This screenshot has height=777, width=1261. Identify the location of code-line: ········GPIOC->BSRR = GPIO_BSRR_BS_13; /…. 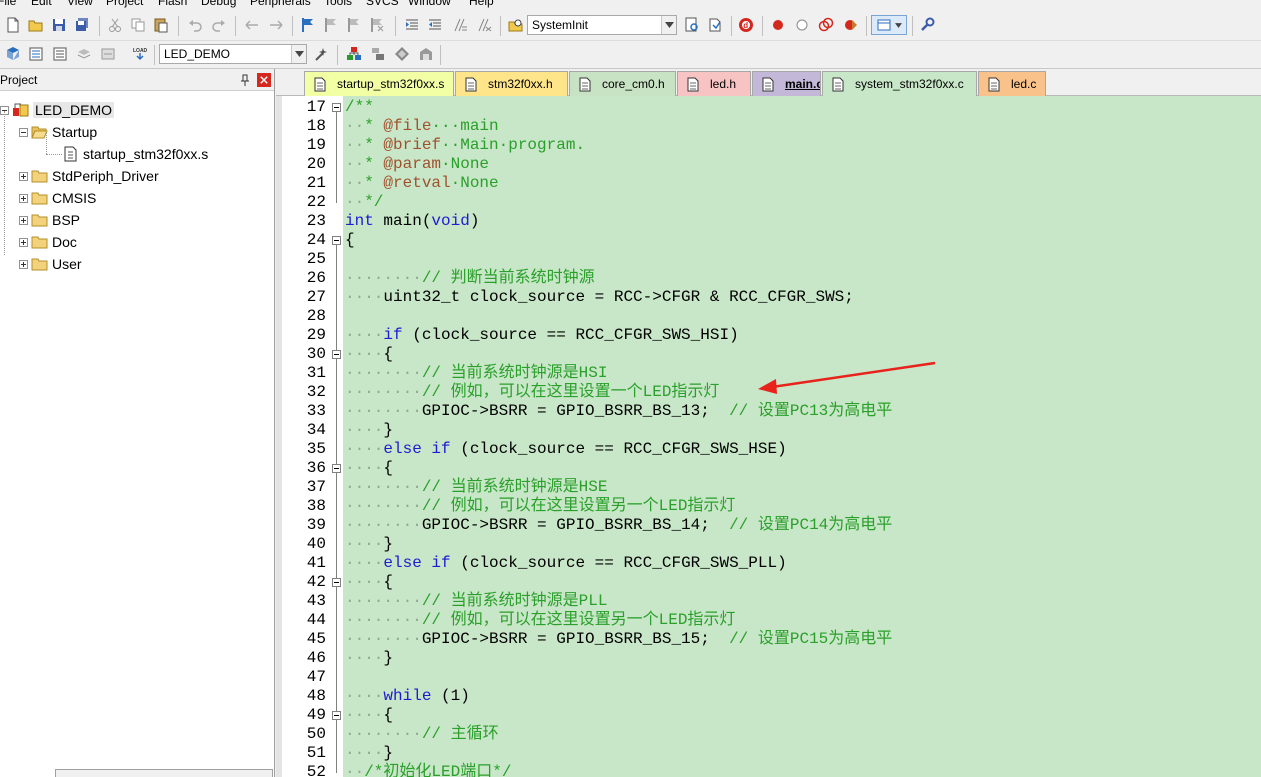
(618, 411).